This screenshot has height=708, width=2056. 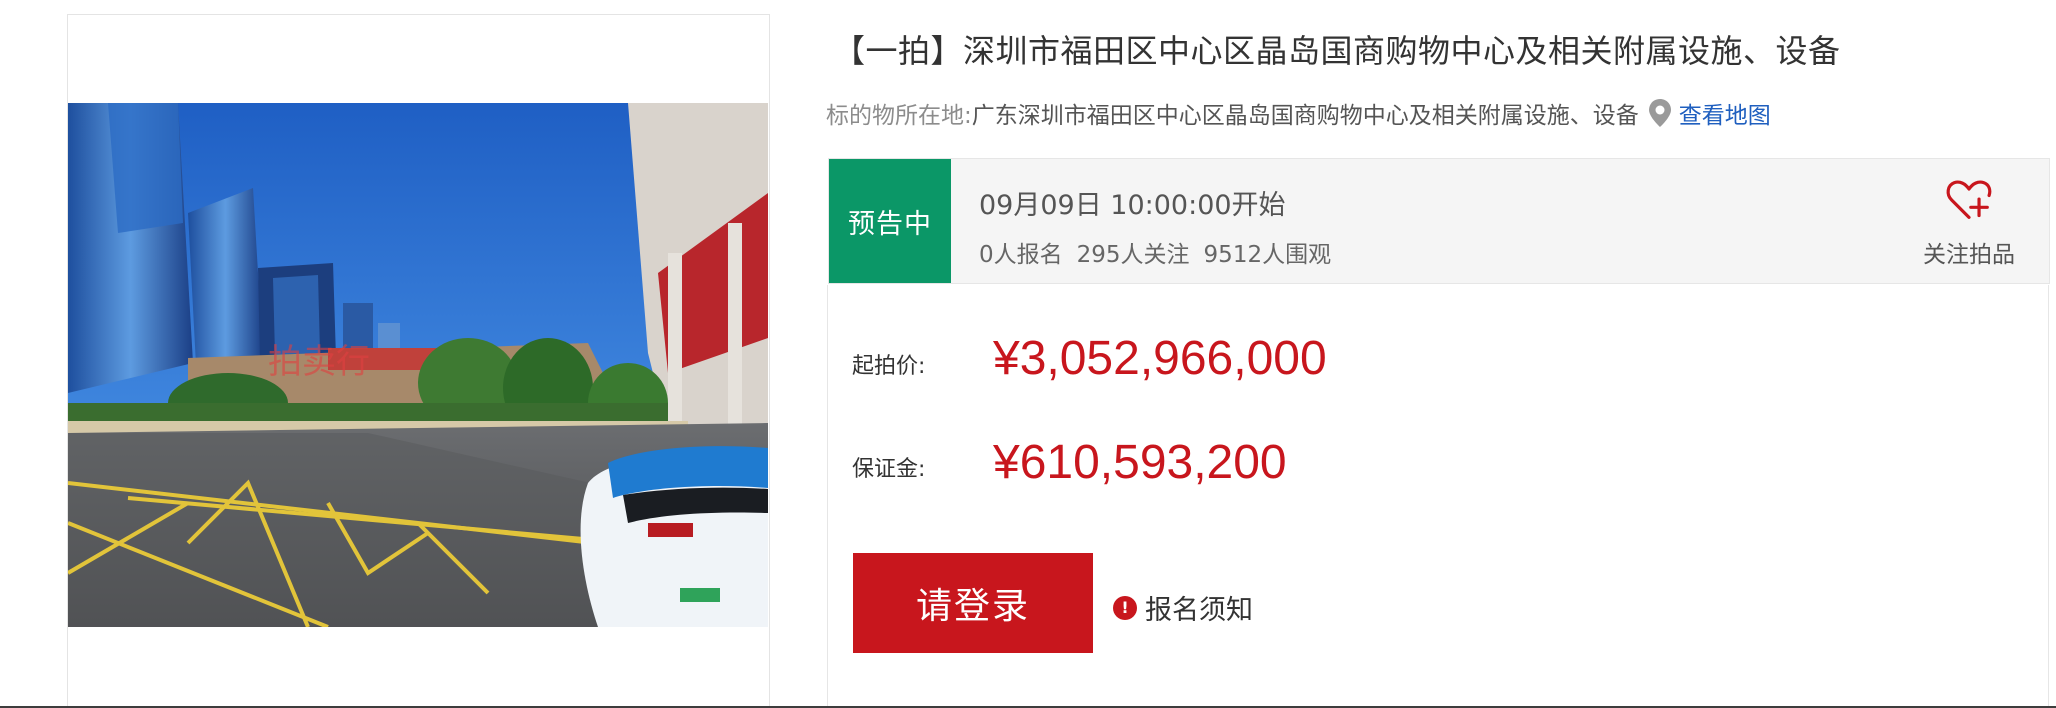 I want to click on photo-watermark: 拍卖行, so click(x=319, y=362).